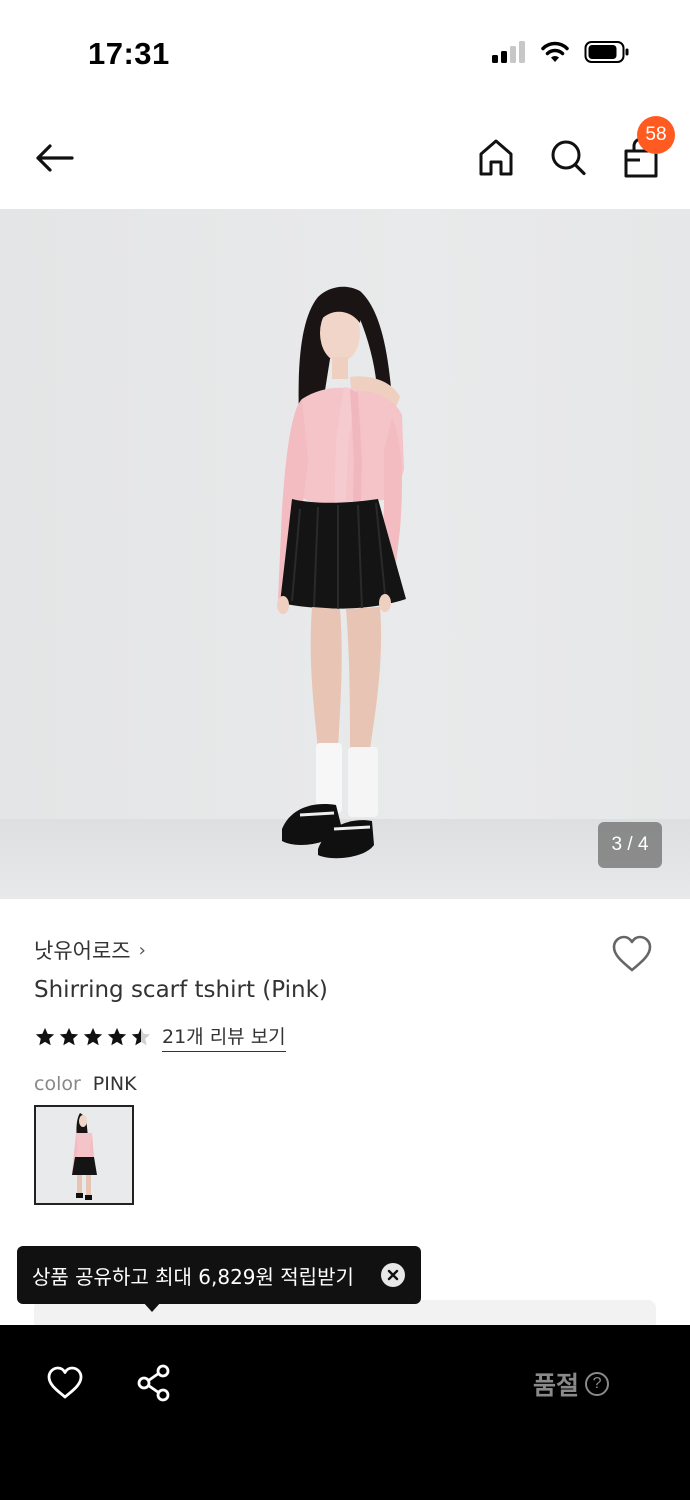 The height and width of the screenshot is (1500, 690). I want to click on status-icons, so click(560, 52).